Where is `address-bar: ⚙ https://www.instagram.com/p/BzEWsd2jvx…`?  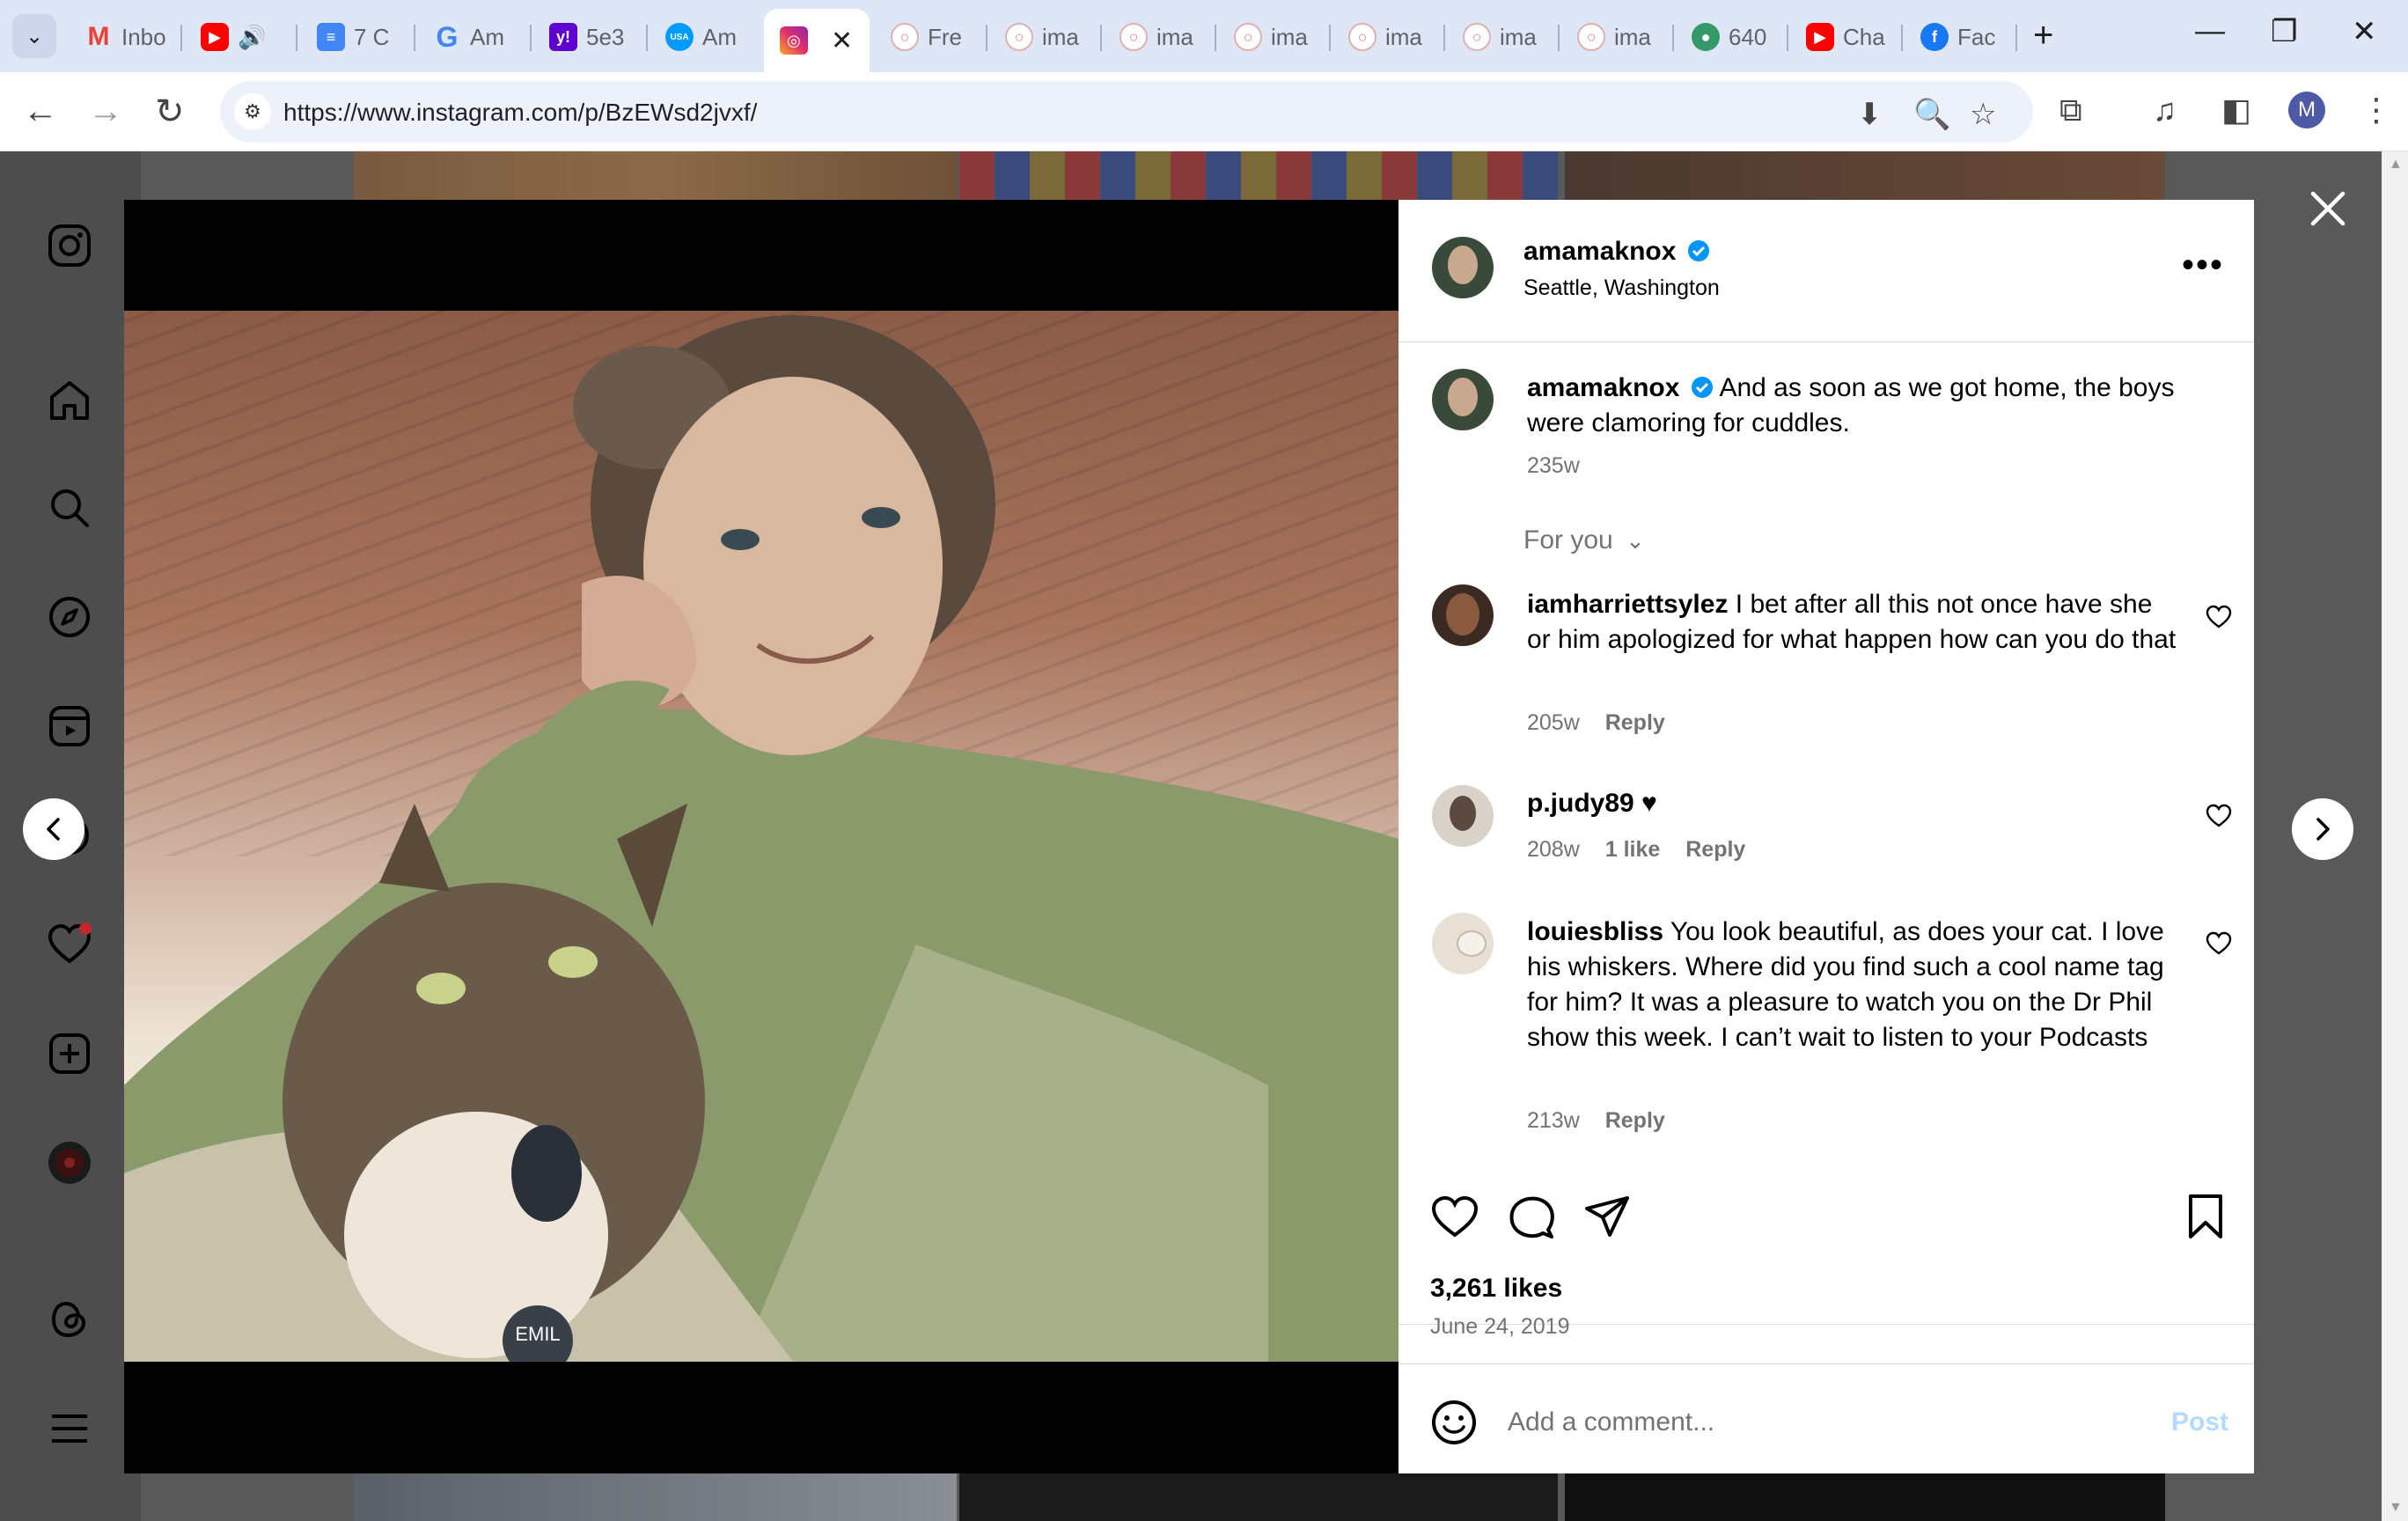
address-bar: ⚙ https://www.instagram.com/p/BzEWsd2jvx… is located at coordinates (1126, 112).